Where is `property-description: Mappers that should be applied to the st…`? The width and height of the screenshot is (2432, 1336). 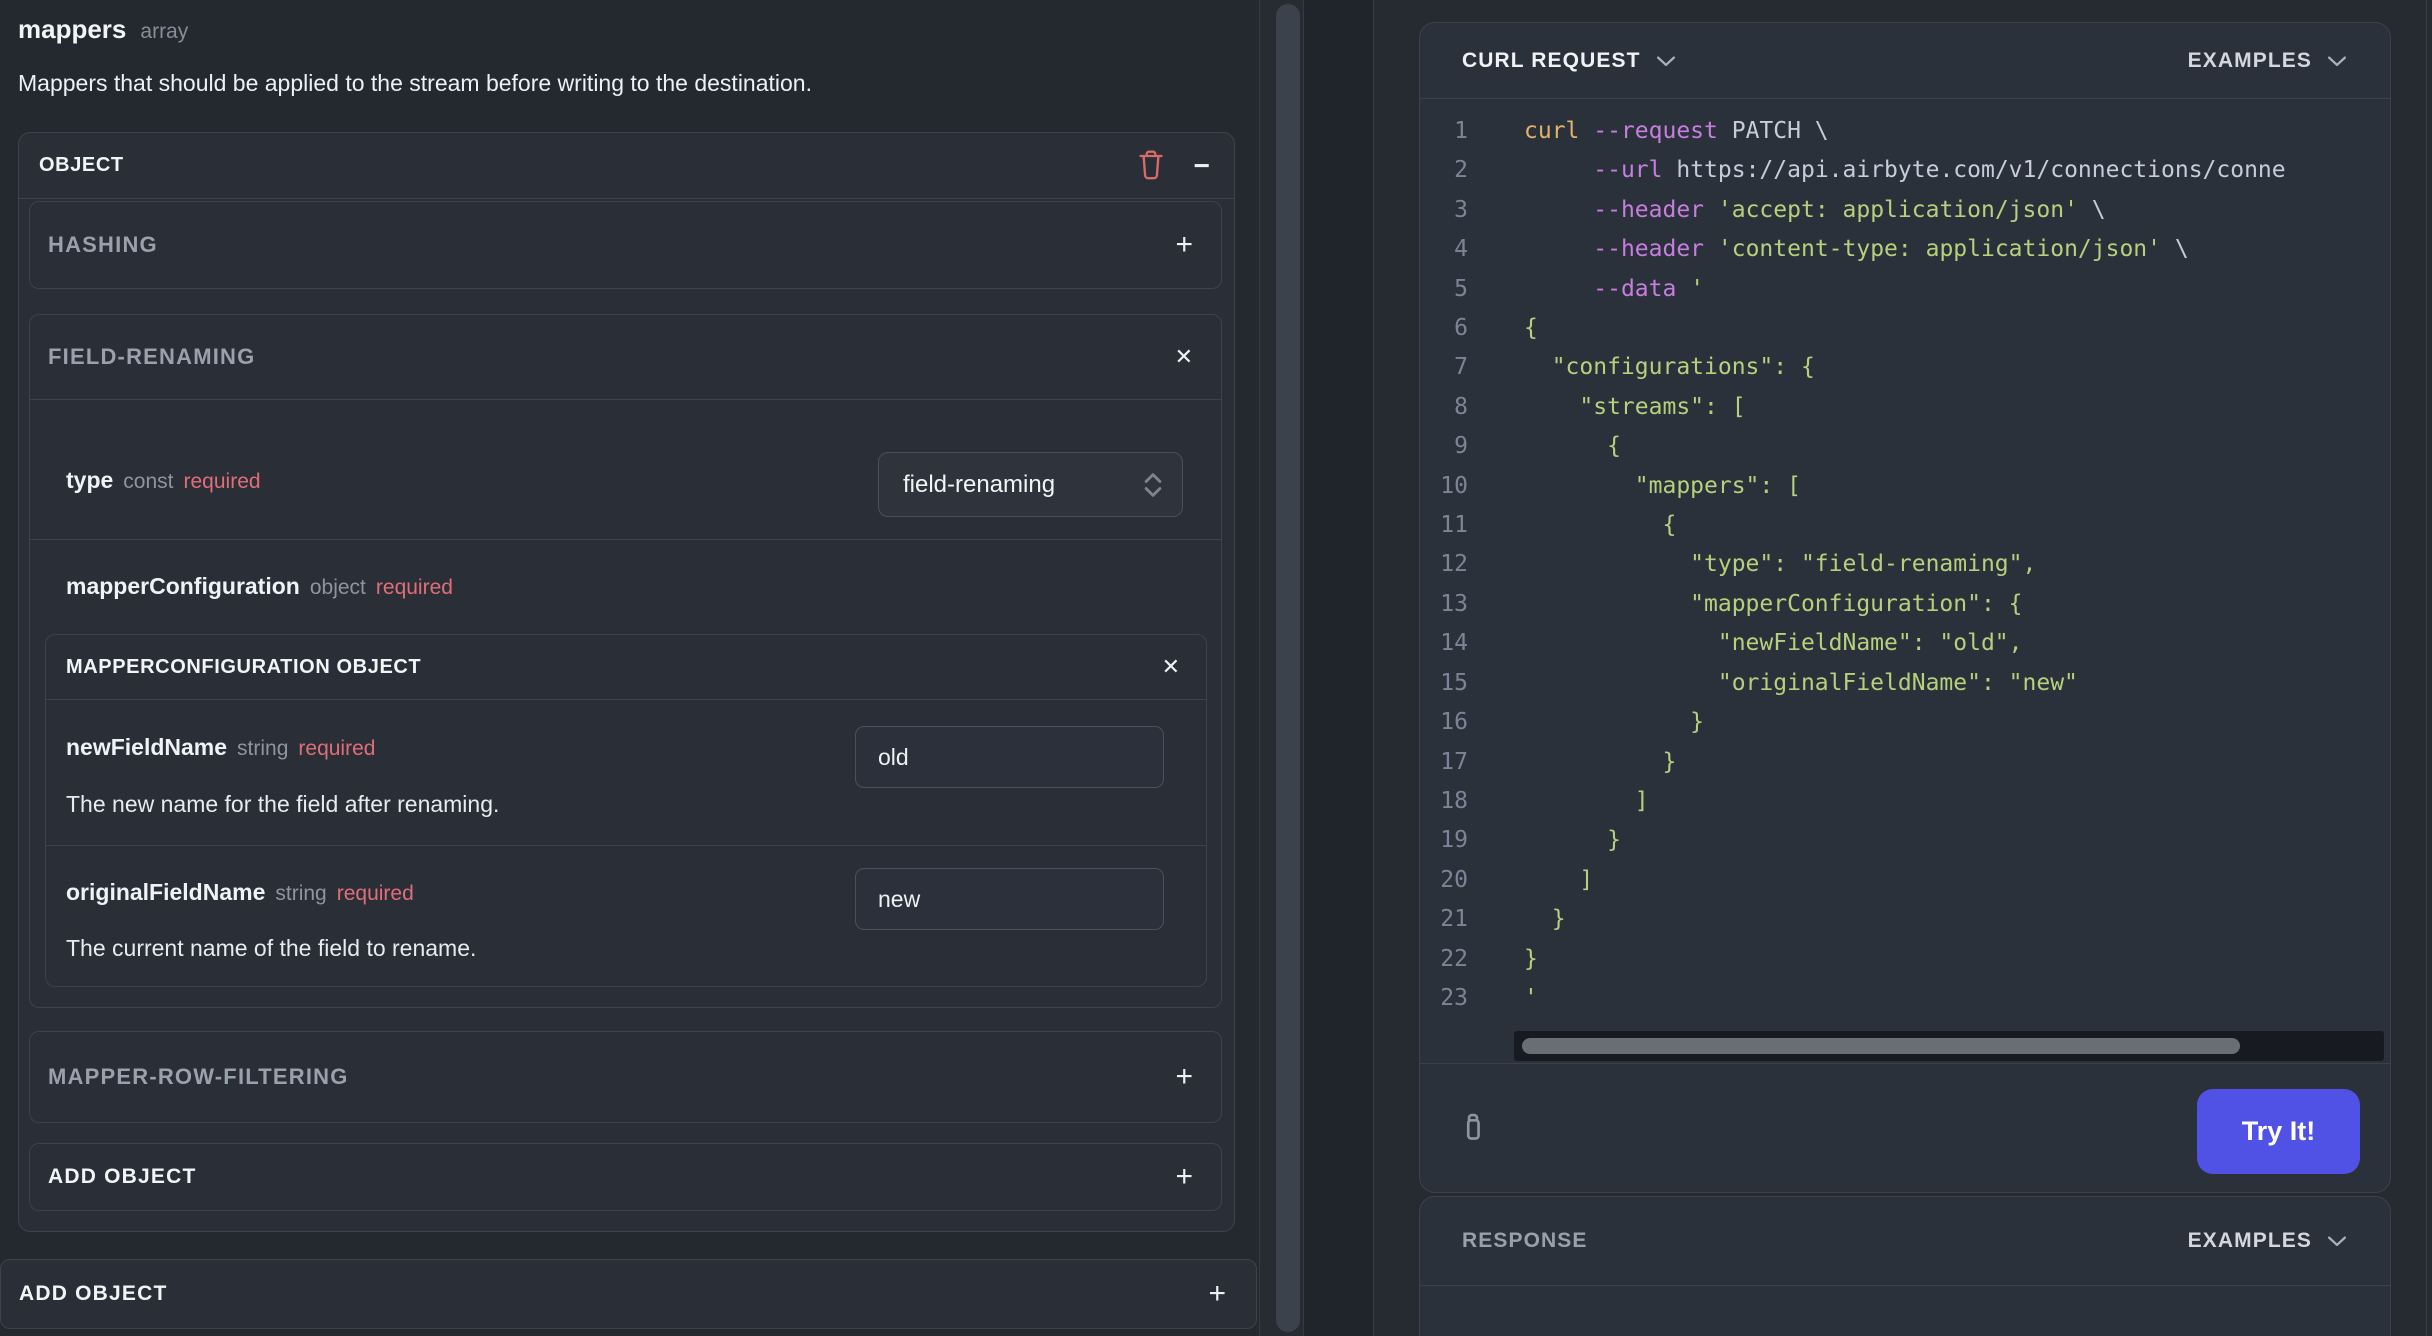
property-description: Mappers that should be applied to the st… is located at coordinates (415, 83).